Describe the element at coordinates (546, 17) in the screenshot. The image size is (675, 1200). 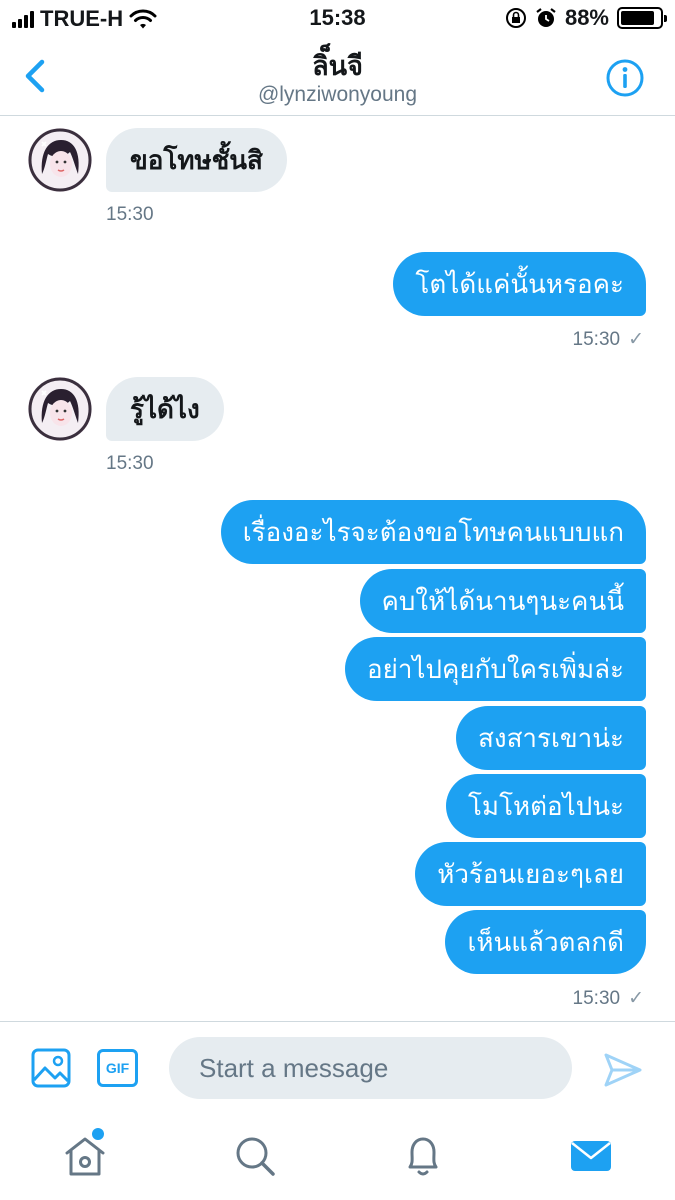
I see `alarm-icon` at that location.